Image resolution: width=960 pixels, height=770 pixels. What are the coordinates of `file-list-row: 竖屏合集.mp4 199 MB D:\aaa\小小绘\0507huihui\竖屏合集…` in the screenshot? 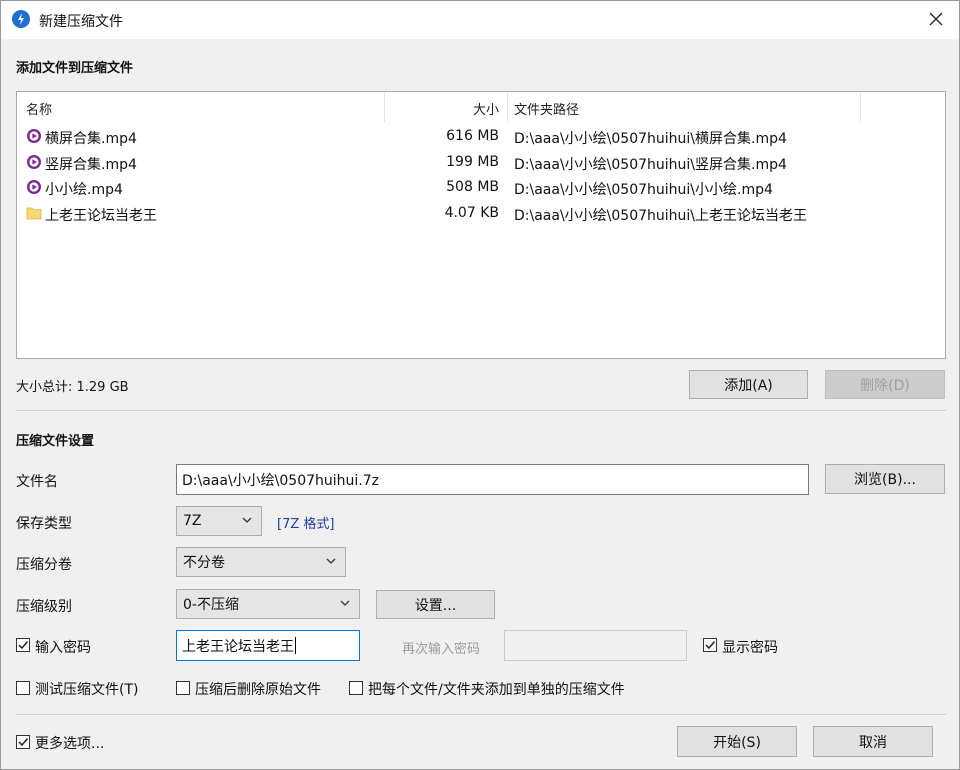 It's located at (481, 162).